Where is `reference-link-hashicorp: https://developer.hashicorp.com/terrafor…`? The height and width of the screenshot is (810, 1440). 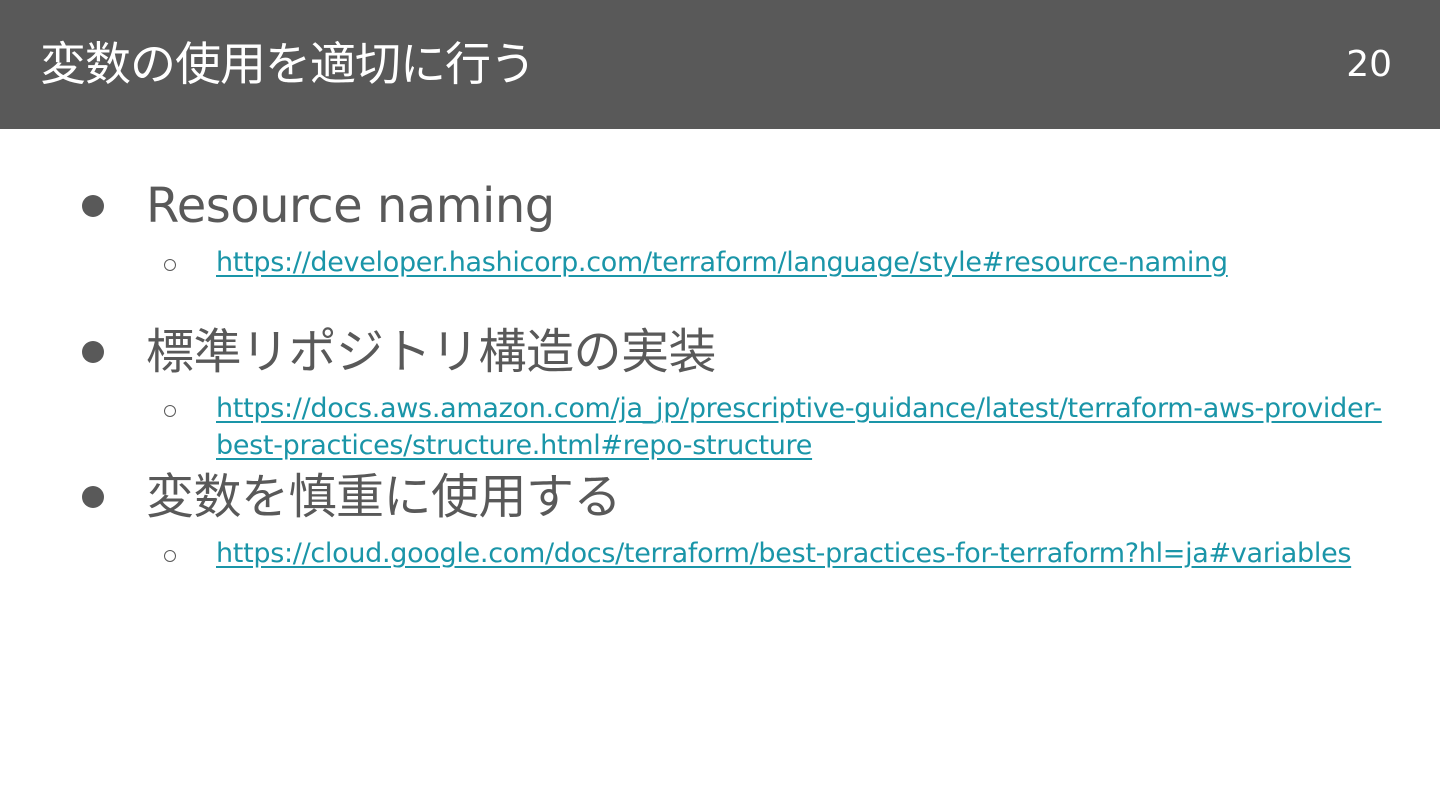 reference-link-hashicorp: https://developer.hashicorp.com/terrafor… is located at coordinates (801, 262).